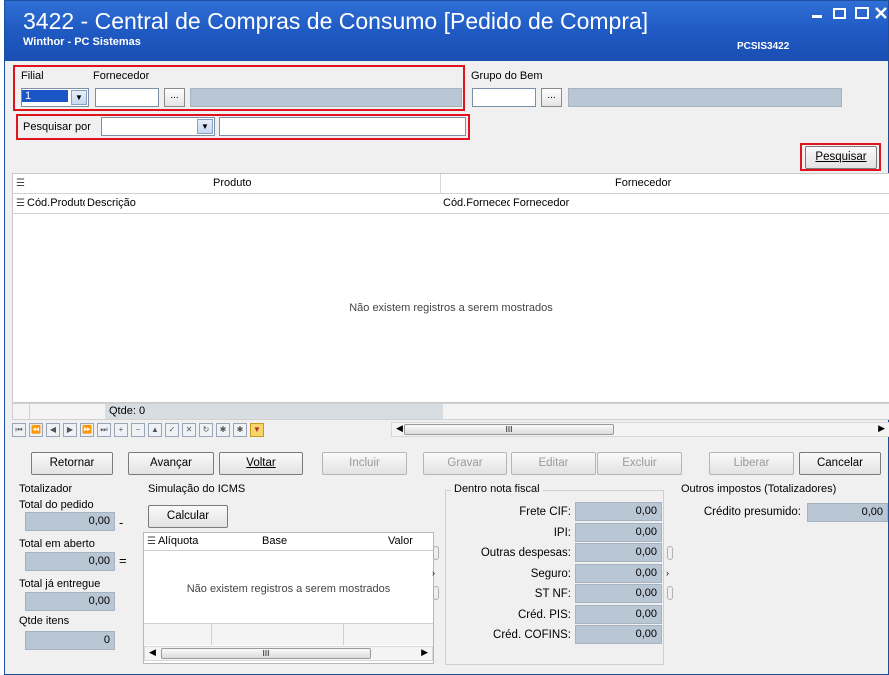 This screenshot has width=889, height=675. What do you see at coordinates (847, 512) in the screenshot?
I see `credito-presumido-value: 0,00` at bounding box center [847, 512].